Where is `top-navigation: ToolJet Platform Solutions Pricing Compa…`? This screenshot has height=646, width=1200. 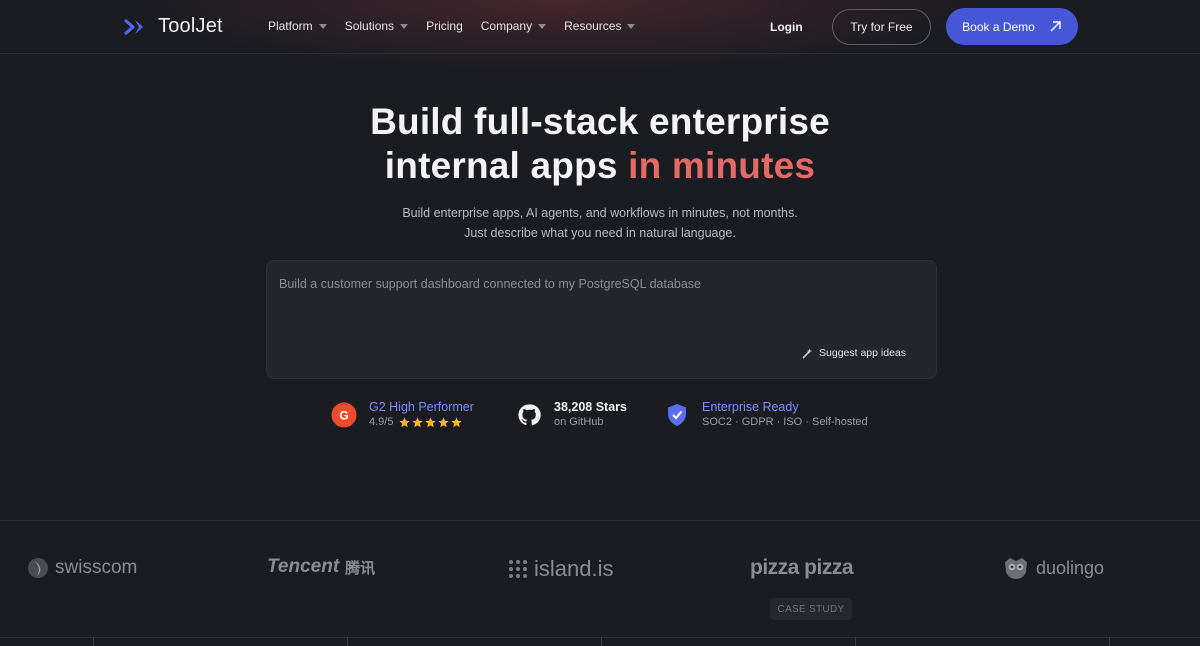 top-navigation: ToolJet Platform Solutions Pricing Compa… is located at coordinates (600, 27).